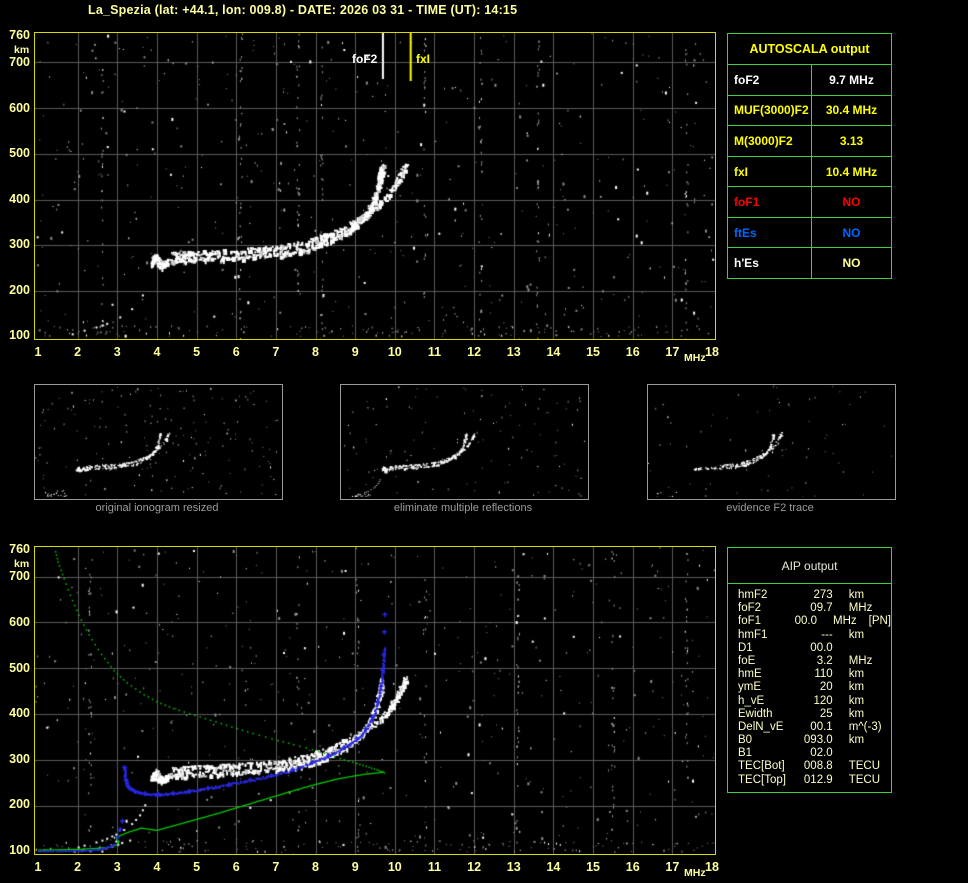 The height and width of the screenshot is (883, 968). What do you see at coordinates (821, 608) in the screenshot?
I see `aip-row-value: 09.7` at bounding box center [821, 608].